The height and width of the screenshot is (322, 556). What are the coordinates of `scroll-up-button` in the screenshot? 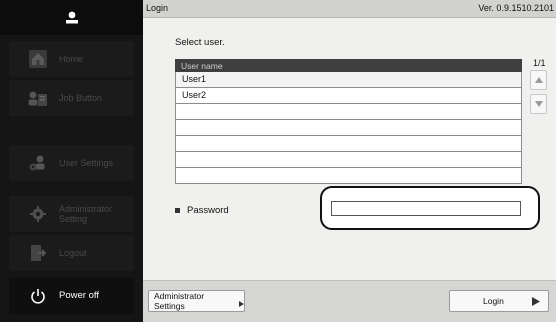 It's located at (538, 80).